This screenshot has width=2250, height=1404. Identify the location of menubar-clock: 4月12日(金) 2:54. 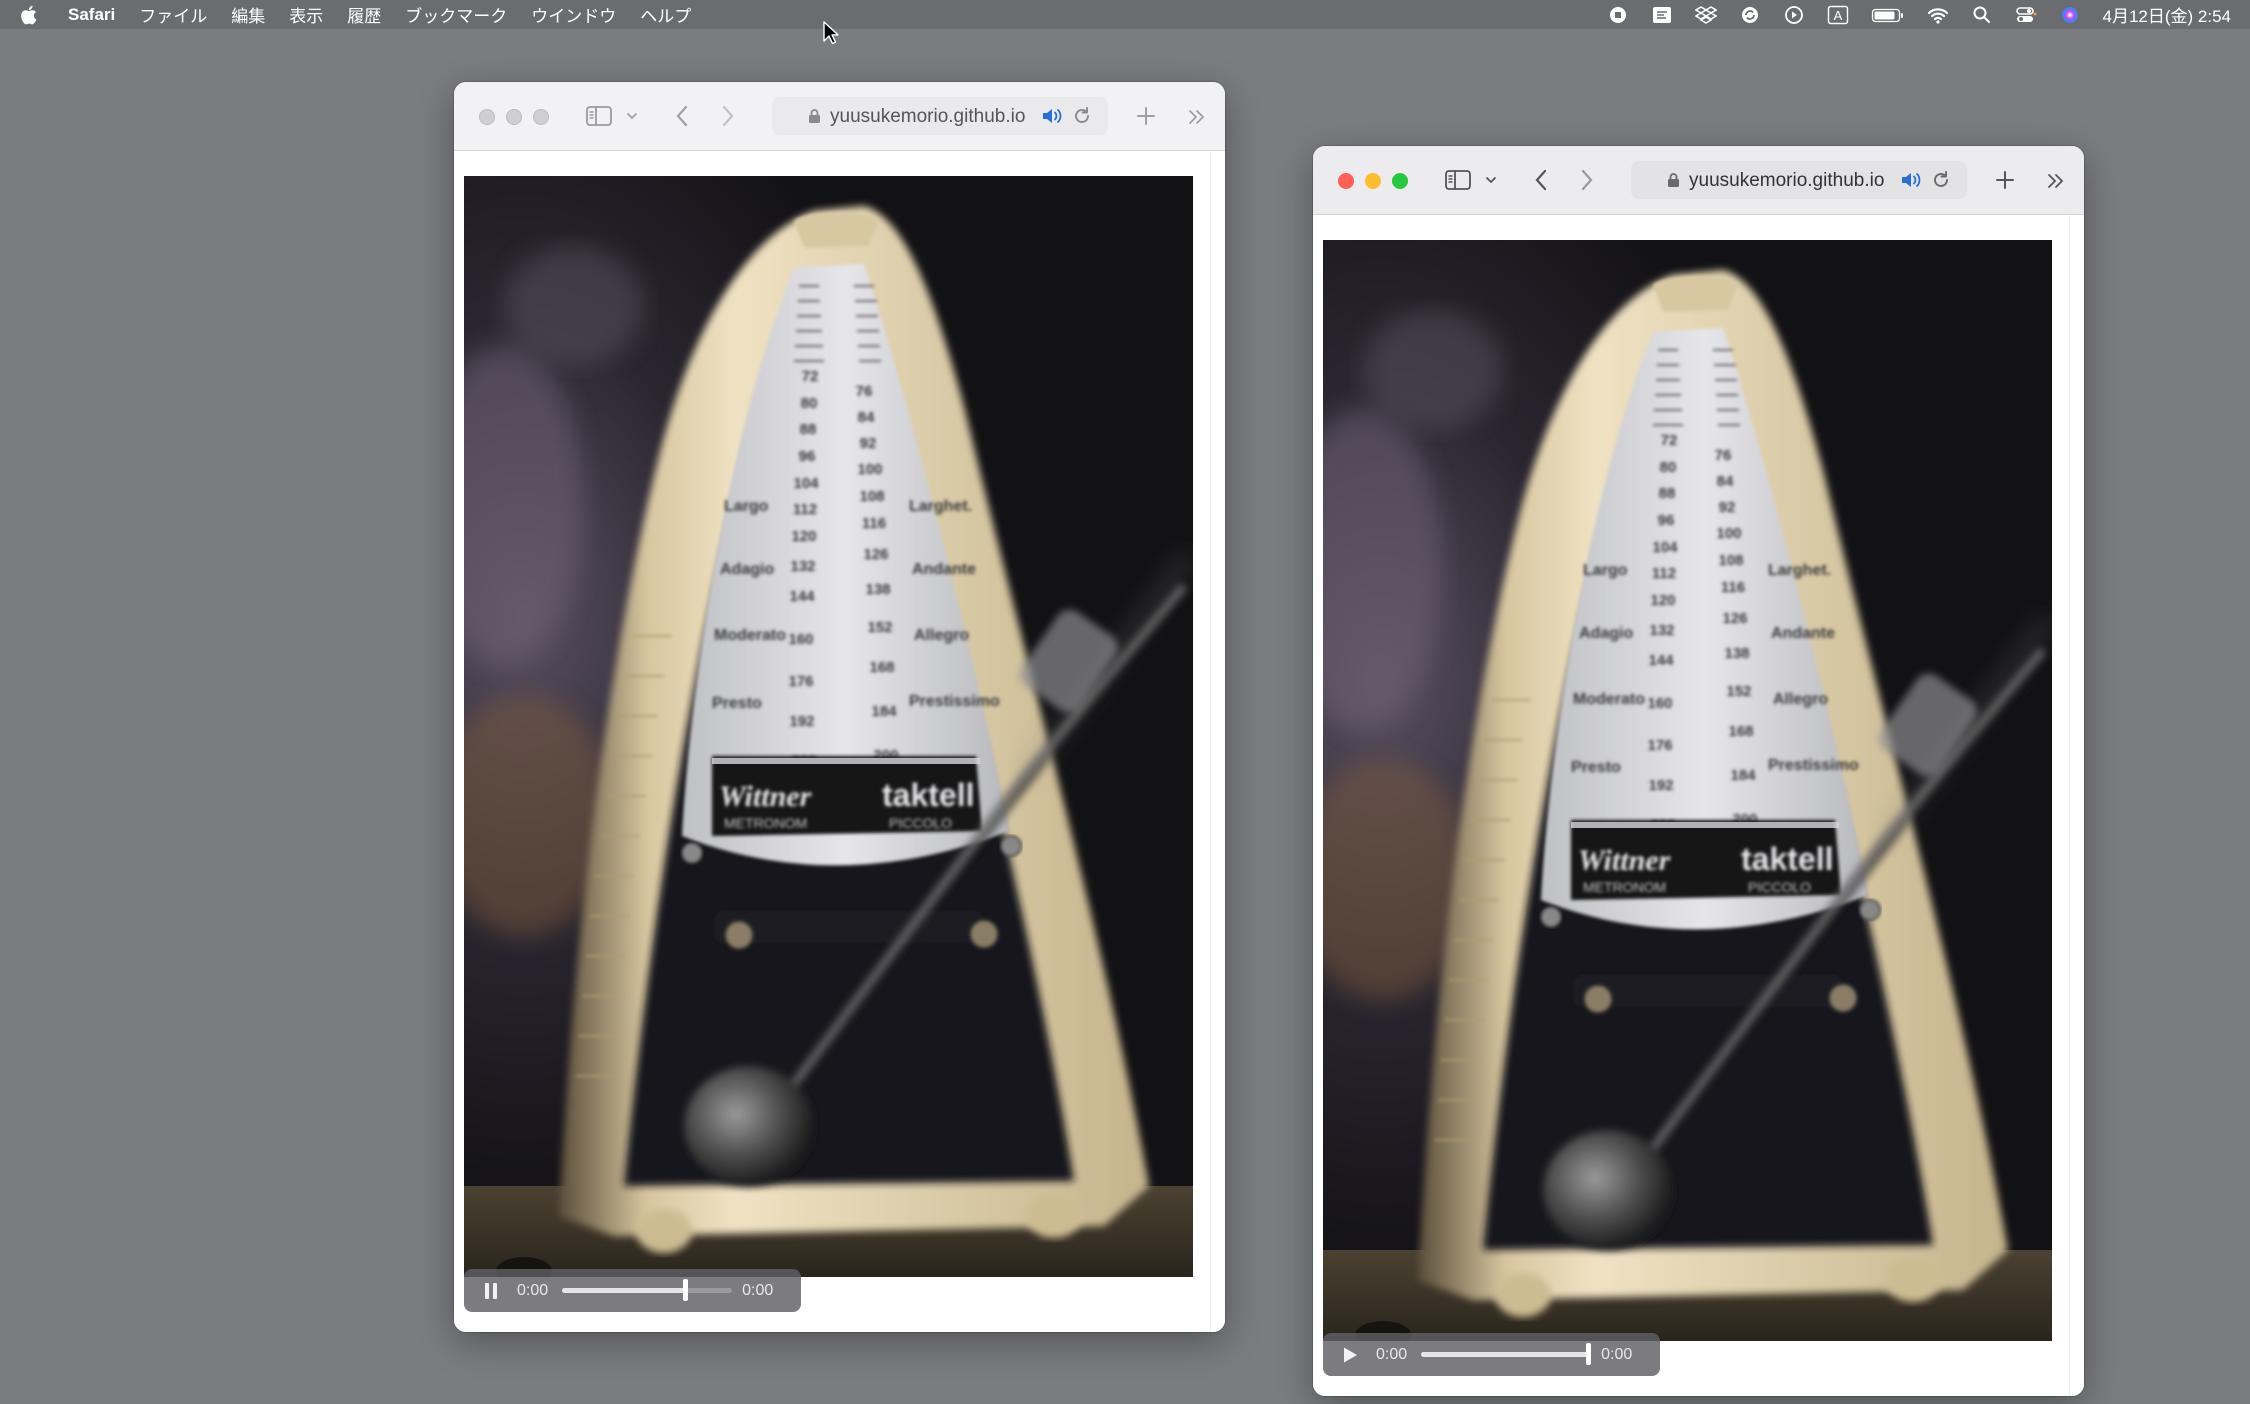
(2167, 14).